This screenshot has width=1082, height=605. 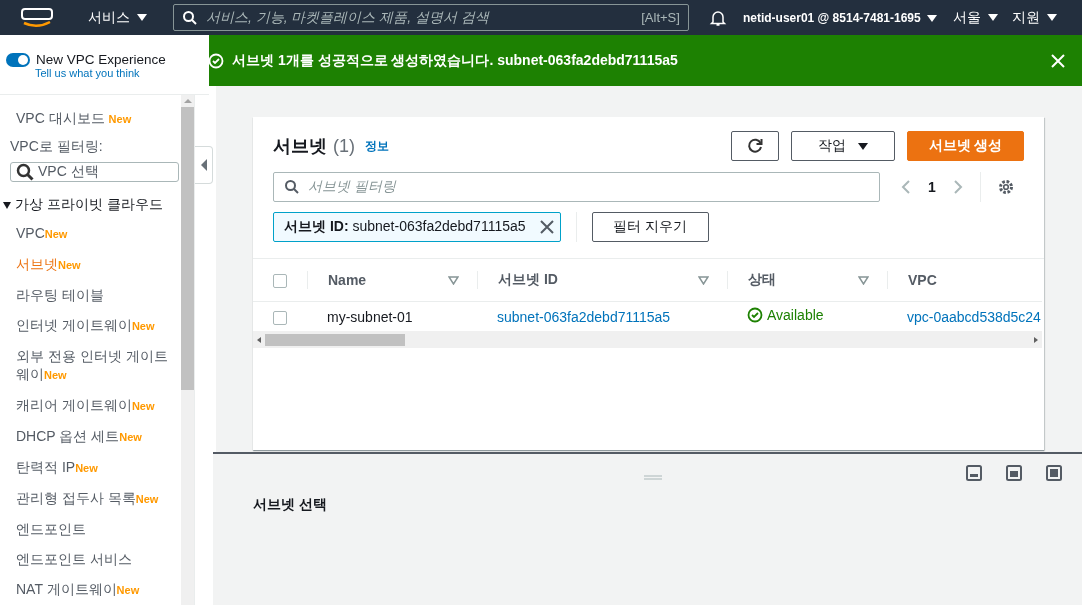 What do you see at coordinates (1054, 473) in the screenshot?
I see `panel-full-icon` at bounding box center [1054, 473].